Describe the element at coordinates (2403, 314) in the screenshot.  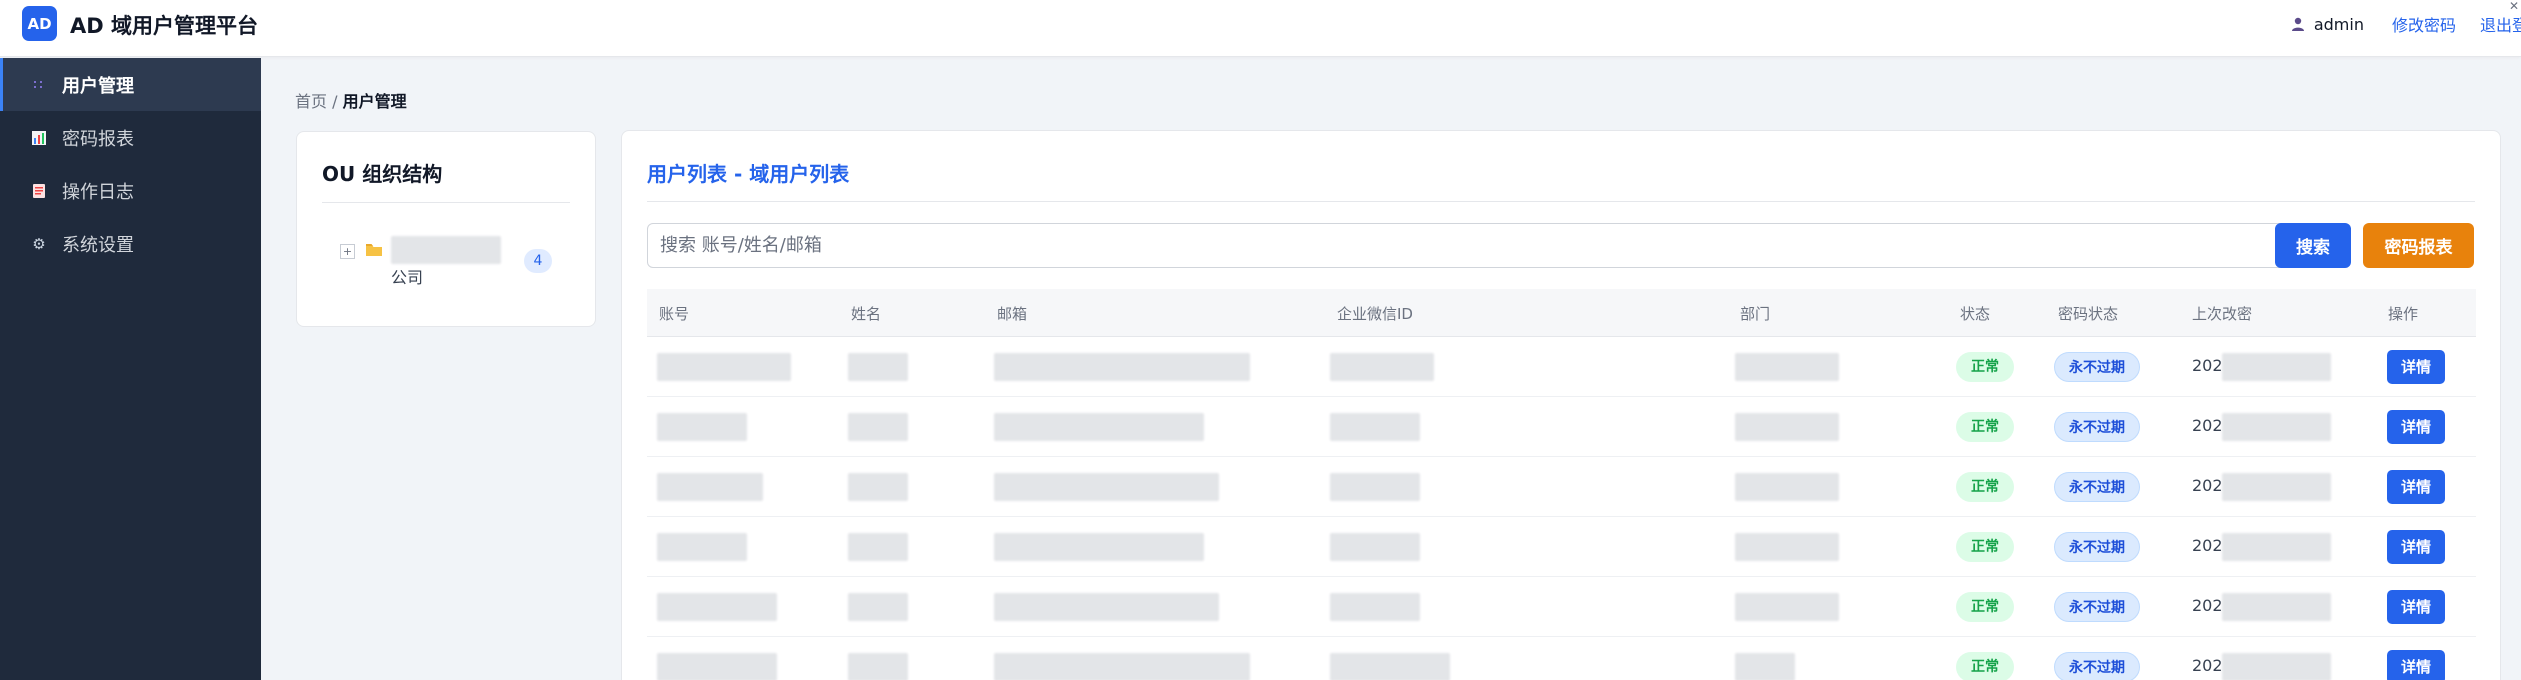
I see `column-header-actions: 操作` at that location.